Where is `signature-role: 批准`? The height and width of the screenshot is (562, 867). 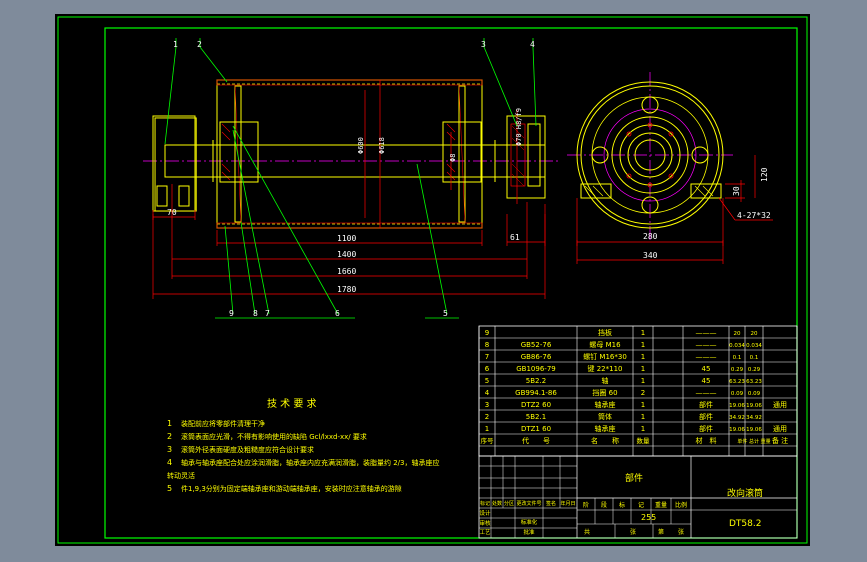 signature-role: 批准 is located at coordinates (529, 532).